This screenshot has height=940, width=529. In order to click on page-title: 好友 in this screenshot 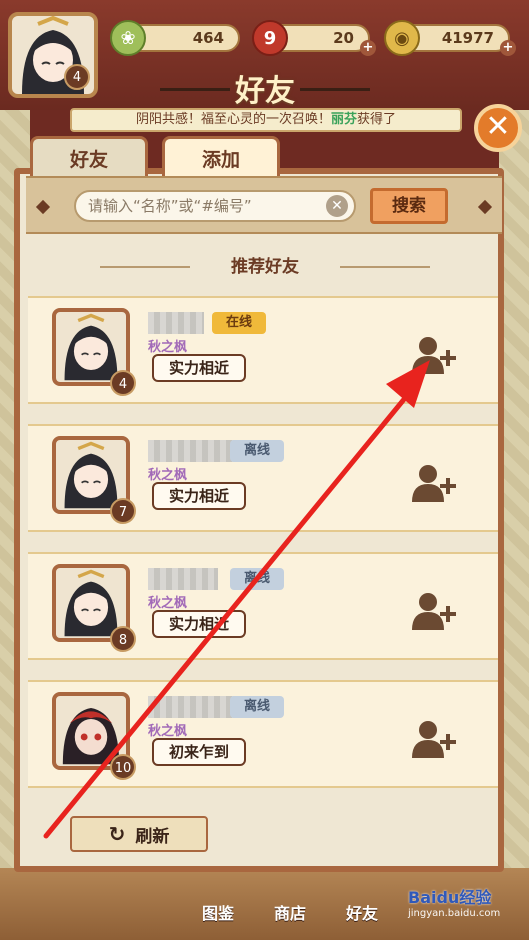, I will do `click(265, 91)`.